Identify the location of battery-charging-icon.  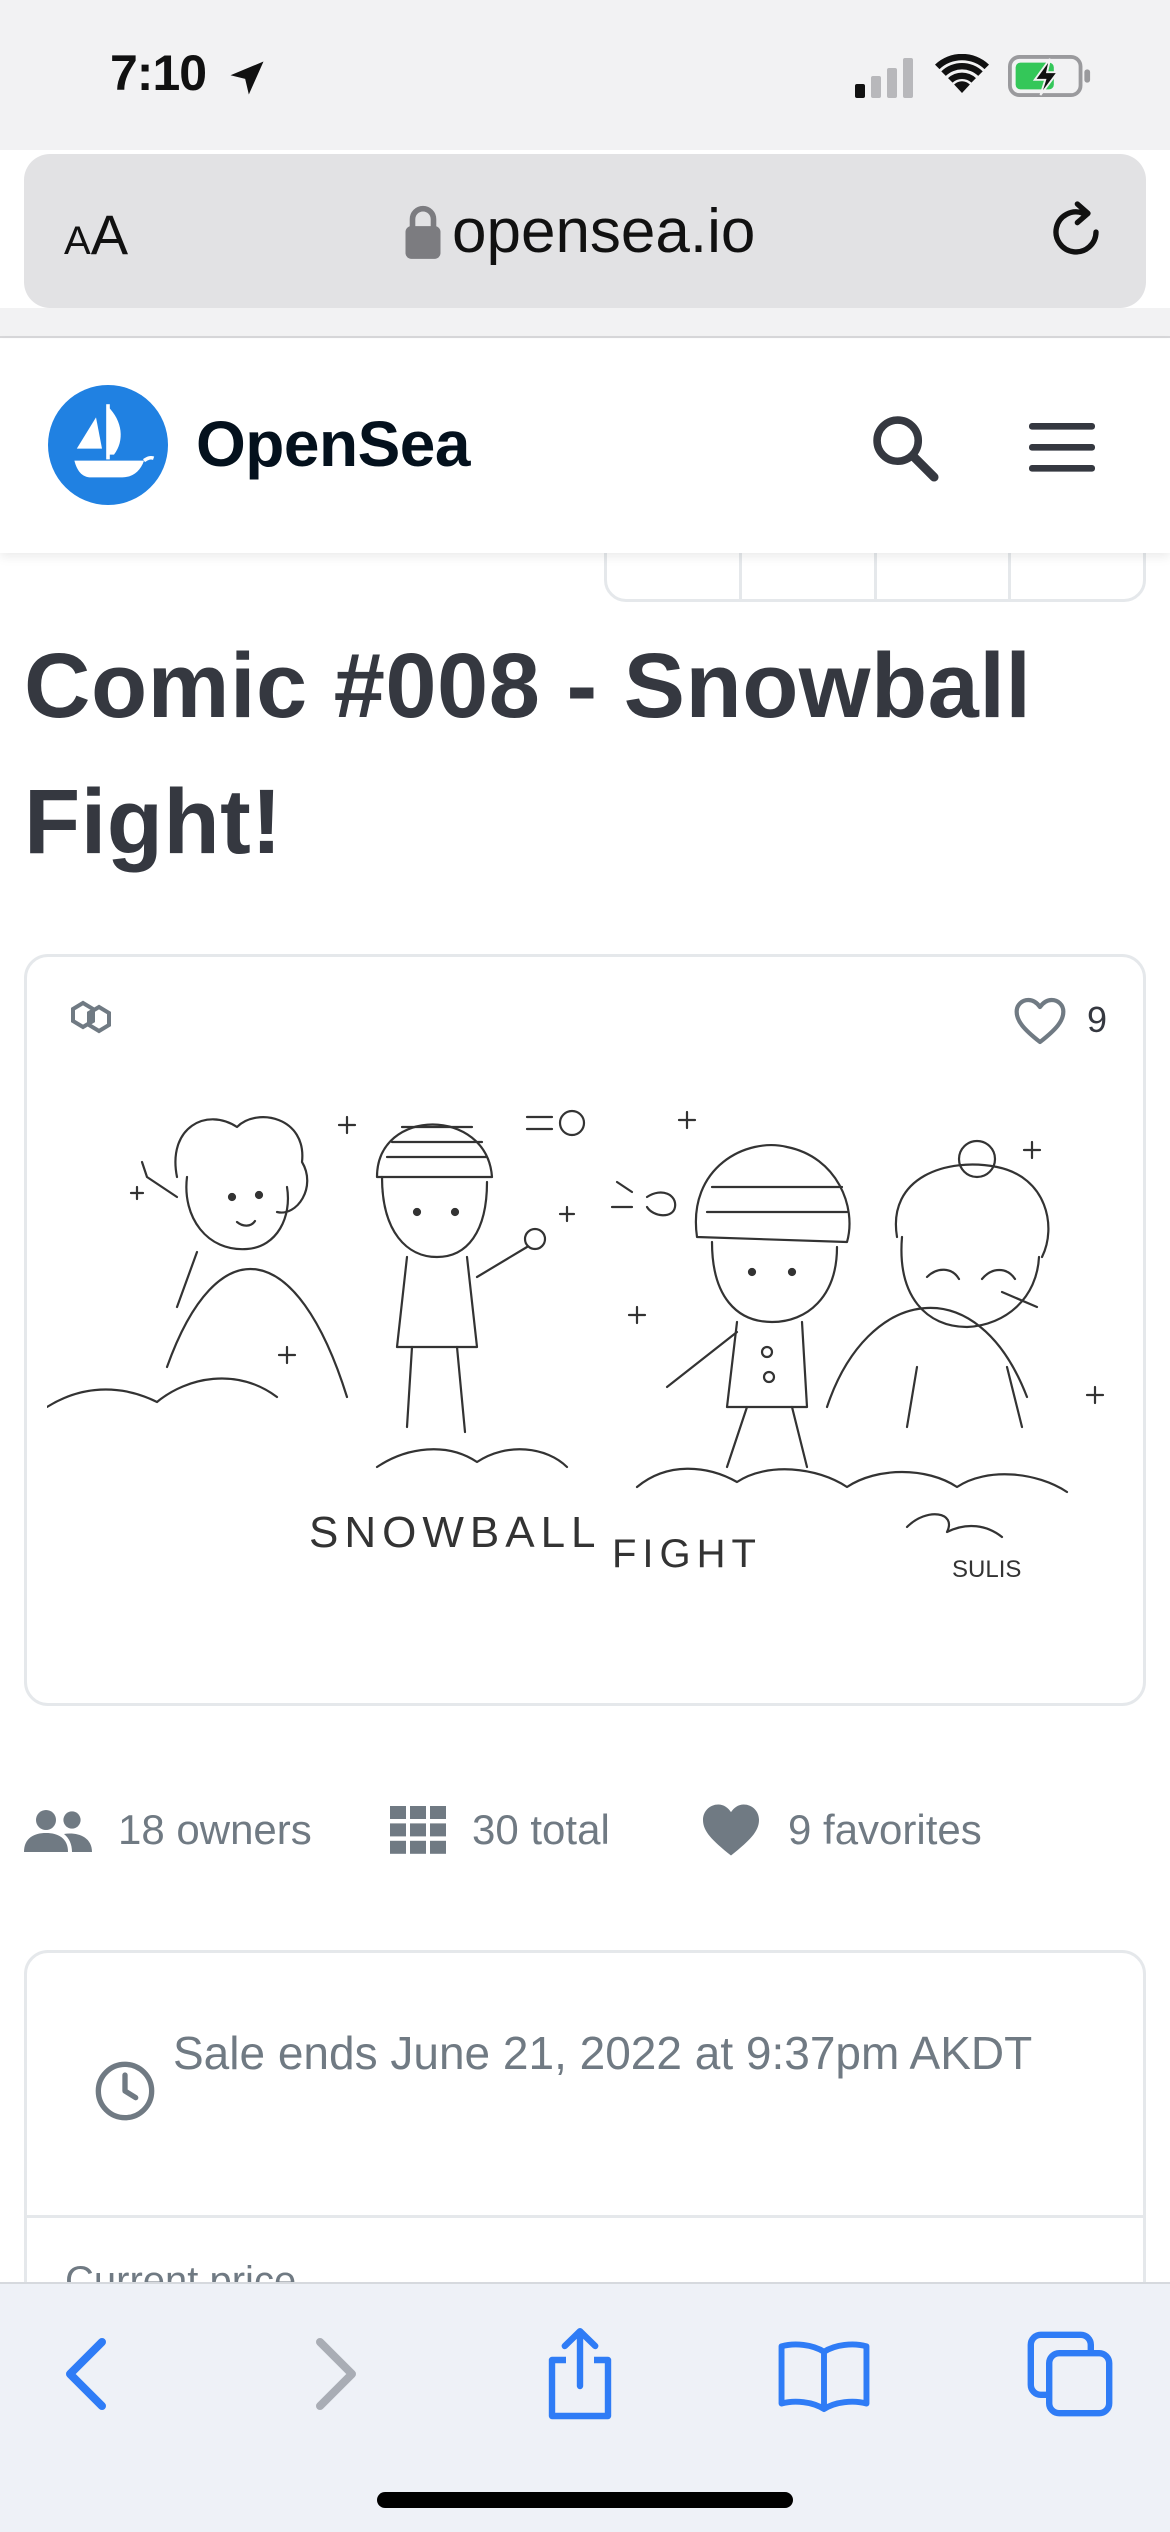
(1049, 76).